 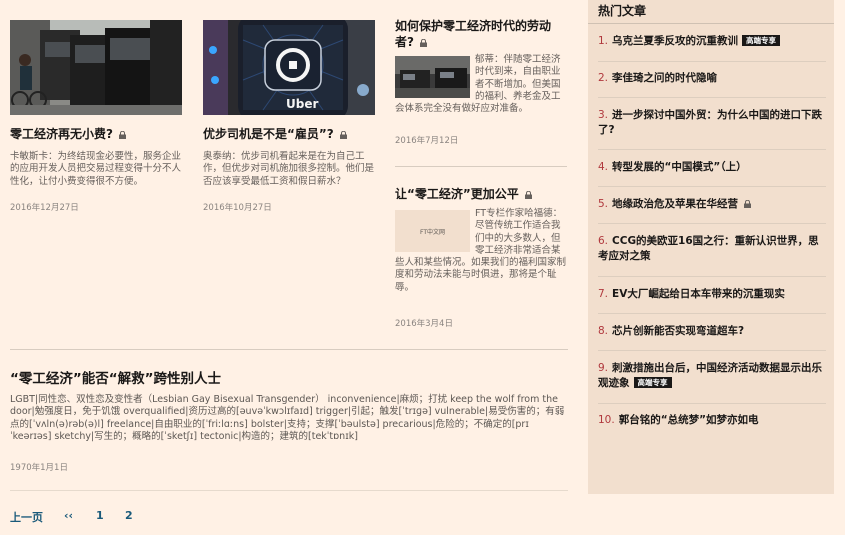 I want to click on hot-article-item: 6. CCG的美欧亚16国之行：重新认识世界，思考应对之策, so click(x=712, y=249).